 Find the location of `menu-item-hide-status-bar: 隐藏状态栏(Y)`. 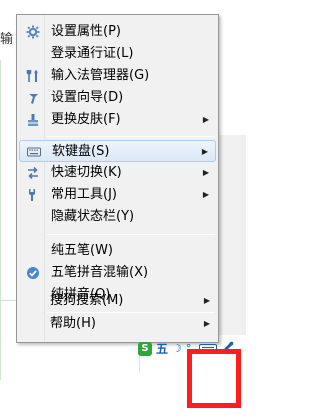

menu-item-hide-status-bar: 隐藏状态栏(Y) is located at coordinates (117, 217).